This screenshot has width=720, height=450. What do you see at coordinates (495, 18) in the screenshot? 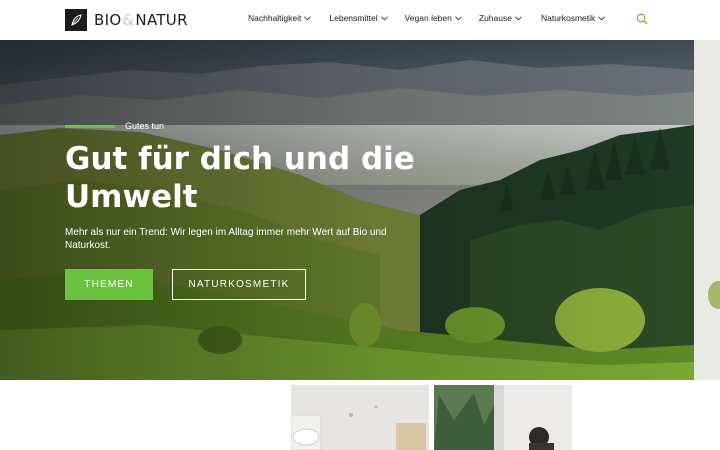
I see `nav-item-label: Zuhause` at bounding box center [495, 18].